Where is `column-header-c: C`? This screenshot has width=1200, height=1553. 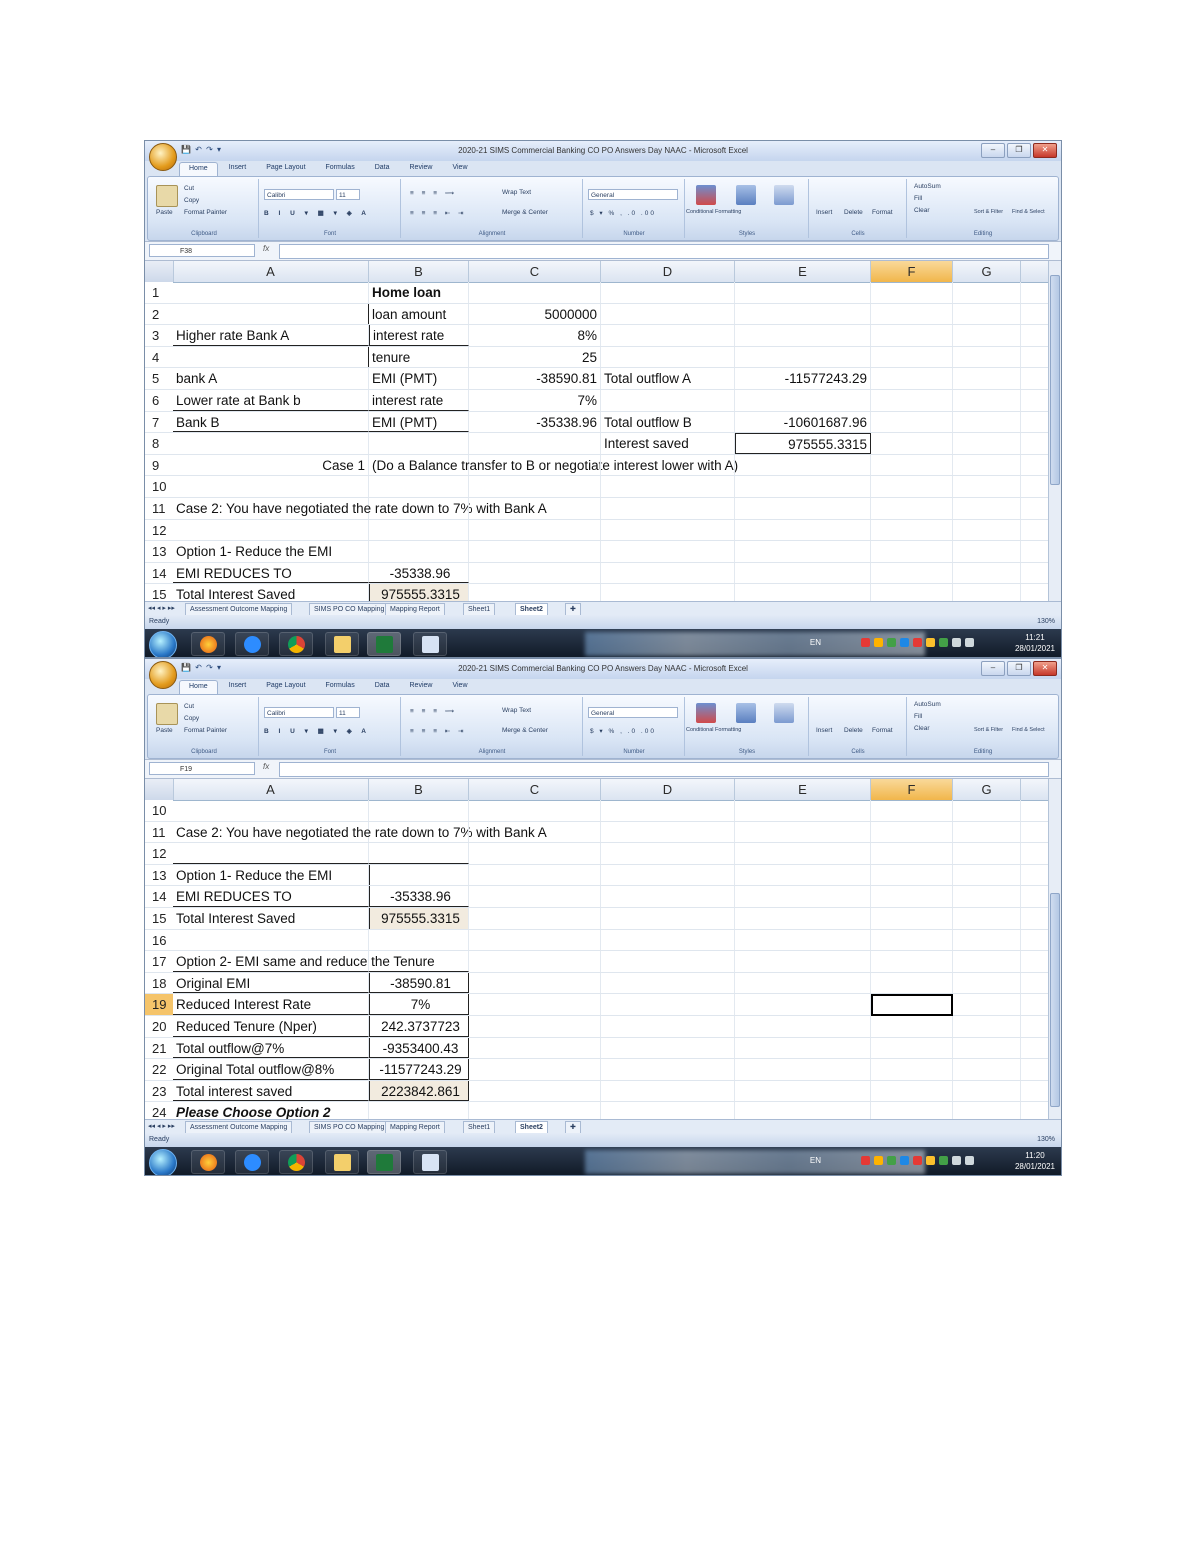
column-header-c: C is located at coordinates (535, 271).